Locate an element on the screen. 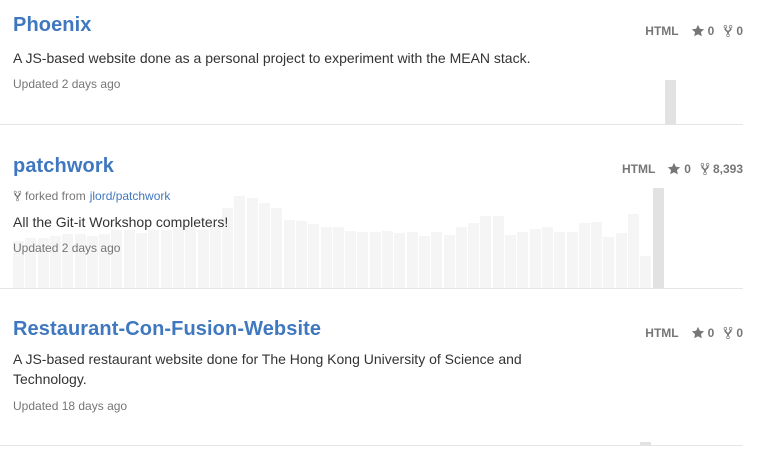 Image resolution: width=774 pixels, height=459 pixels. forked-from-note: forked from jlord/patchwork is located at coordinates (91, 196).